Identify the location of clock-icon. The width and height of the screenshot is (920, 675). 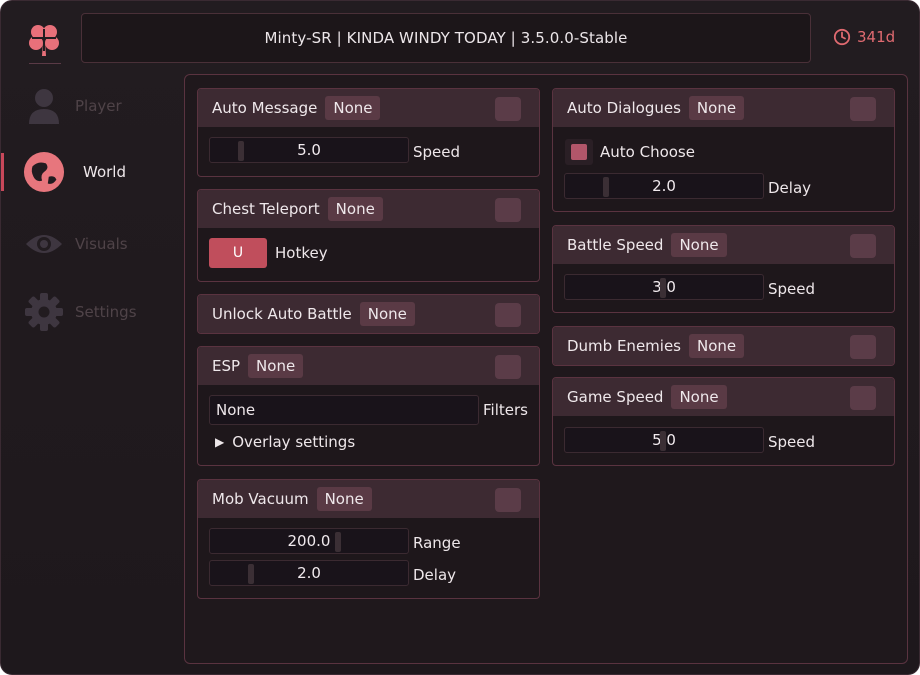
(842, 37).